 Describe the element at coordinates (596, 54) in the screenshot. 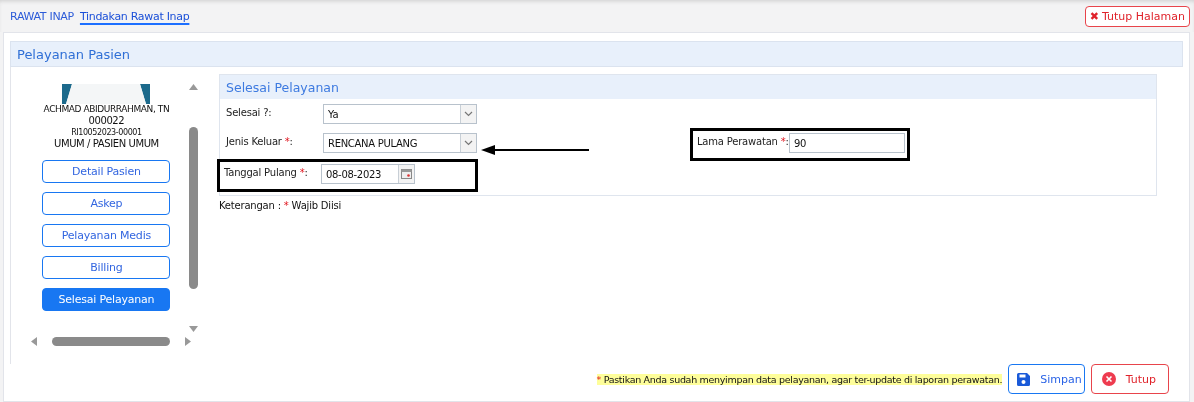

I see `panel-title: Pelayanan Pasien` at that location.